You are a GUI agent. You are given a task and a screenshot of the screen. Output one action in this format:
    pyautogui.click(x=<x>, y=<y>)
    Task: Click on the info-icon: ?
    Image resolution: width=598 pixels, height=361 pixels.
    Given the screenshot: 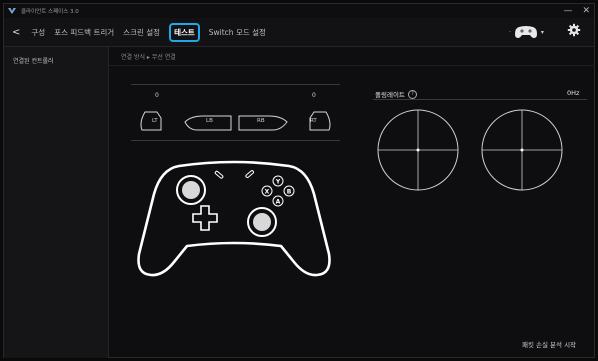 What is the action you would take?
    pyautogui.click(x=412, y=94)
    